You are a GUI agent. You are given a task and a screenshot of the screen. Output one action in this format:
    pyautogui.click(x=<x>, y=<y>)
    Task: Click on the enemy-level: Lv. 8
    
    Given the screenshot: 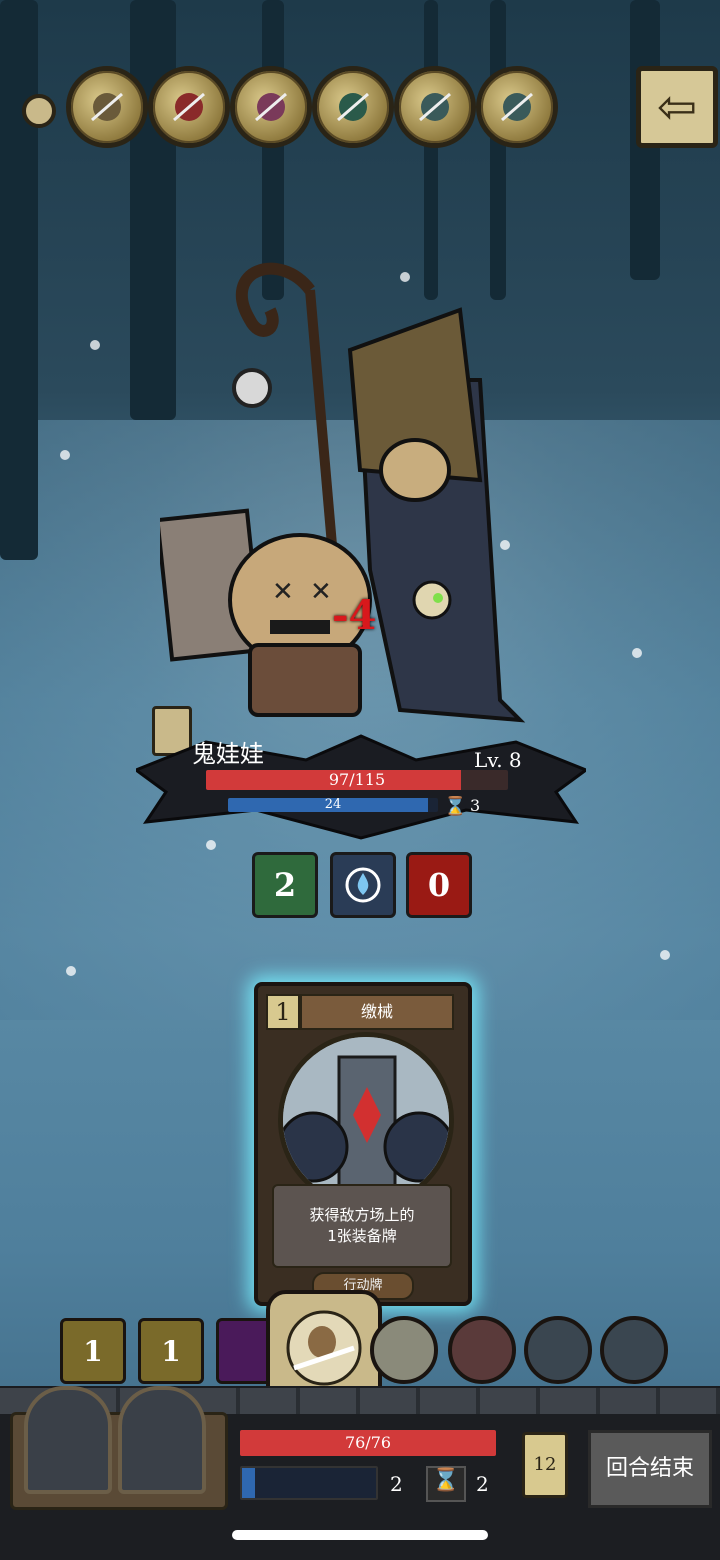 What is the action you would take?
    pyautogui.click(x=498, y=760)
    